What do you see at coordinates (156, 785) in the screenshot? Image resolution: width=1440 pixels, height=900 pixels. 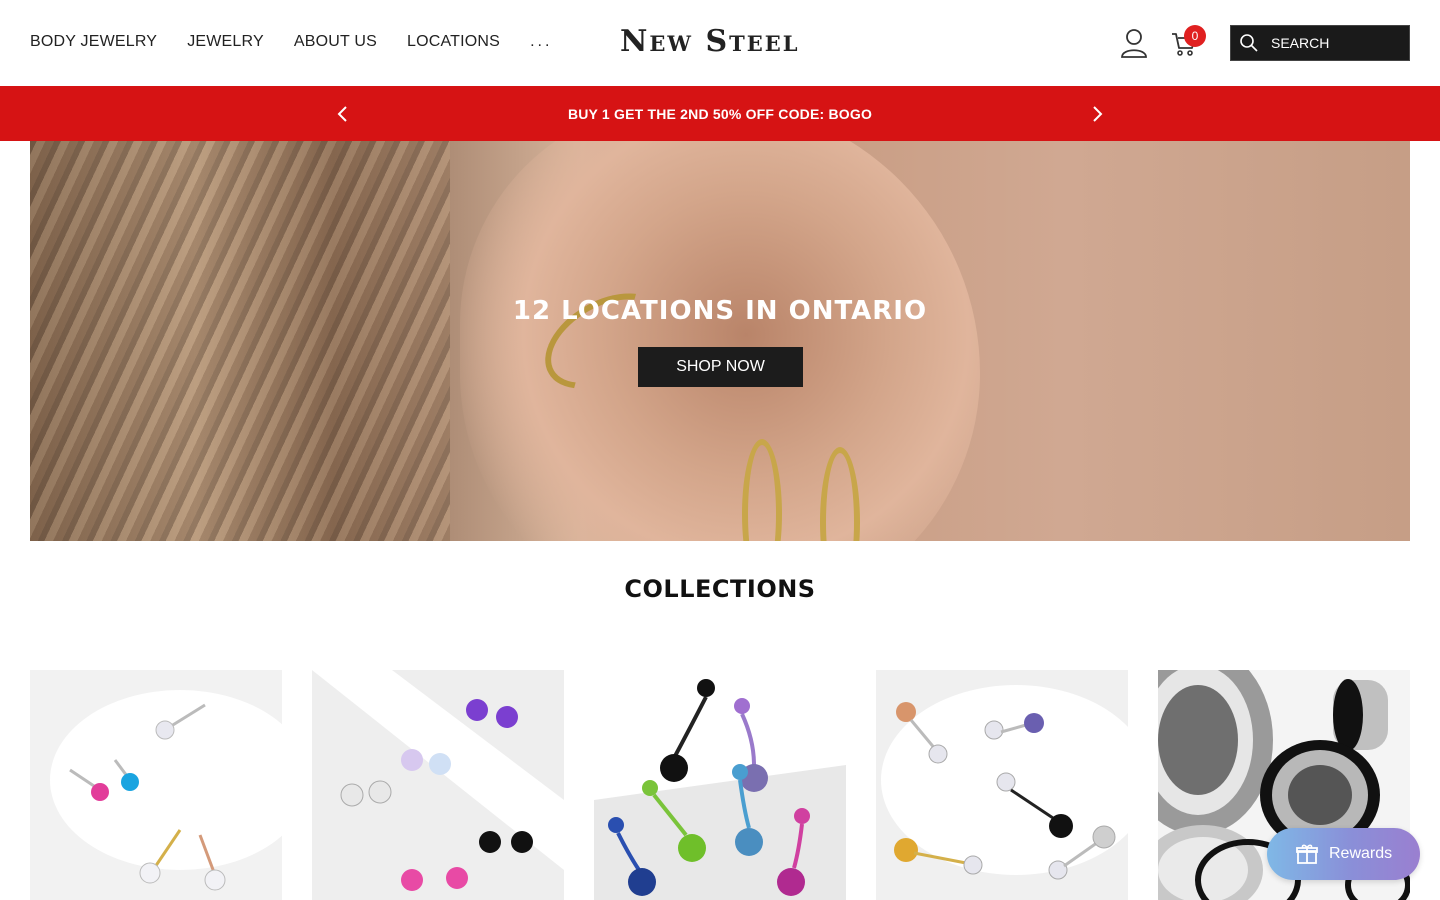 I see `collection-card-nose-studs` at bounding box center [156, 785].